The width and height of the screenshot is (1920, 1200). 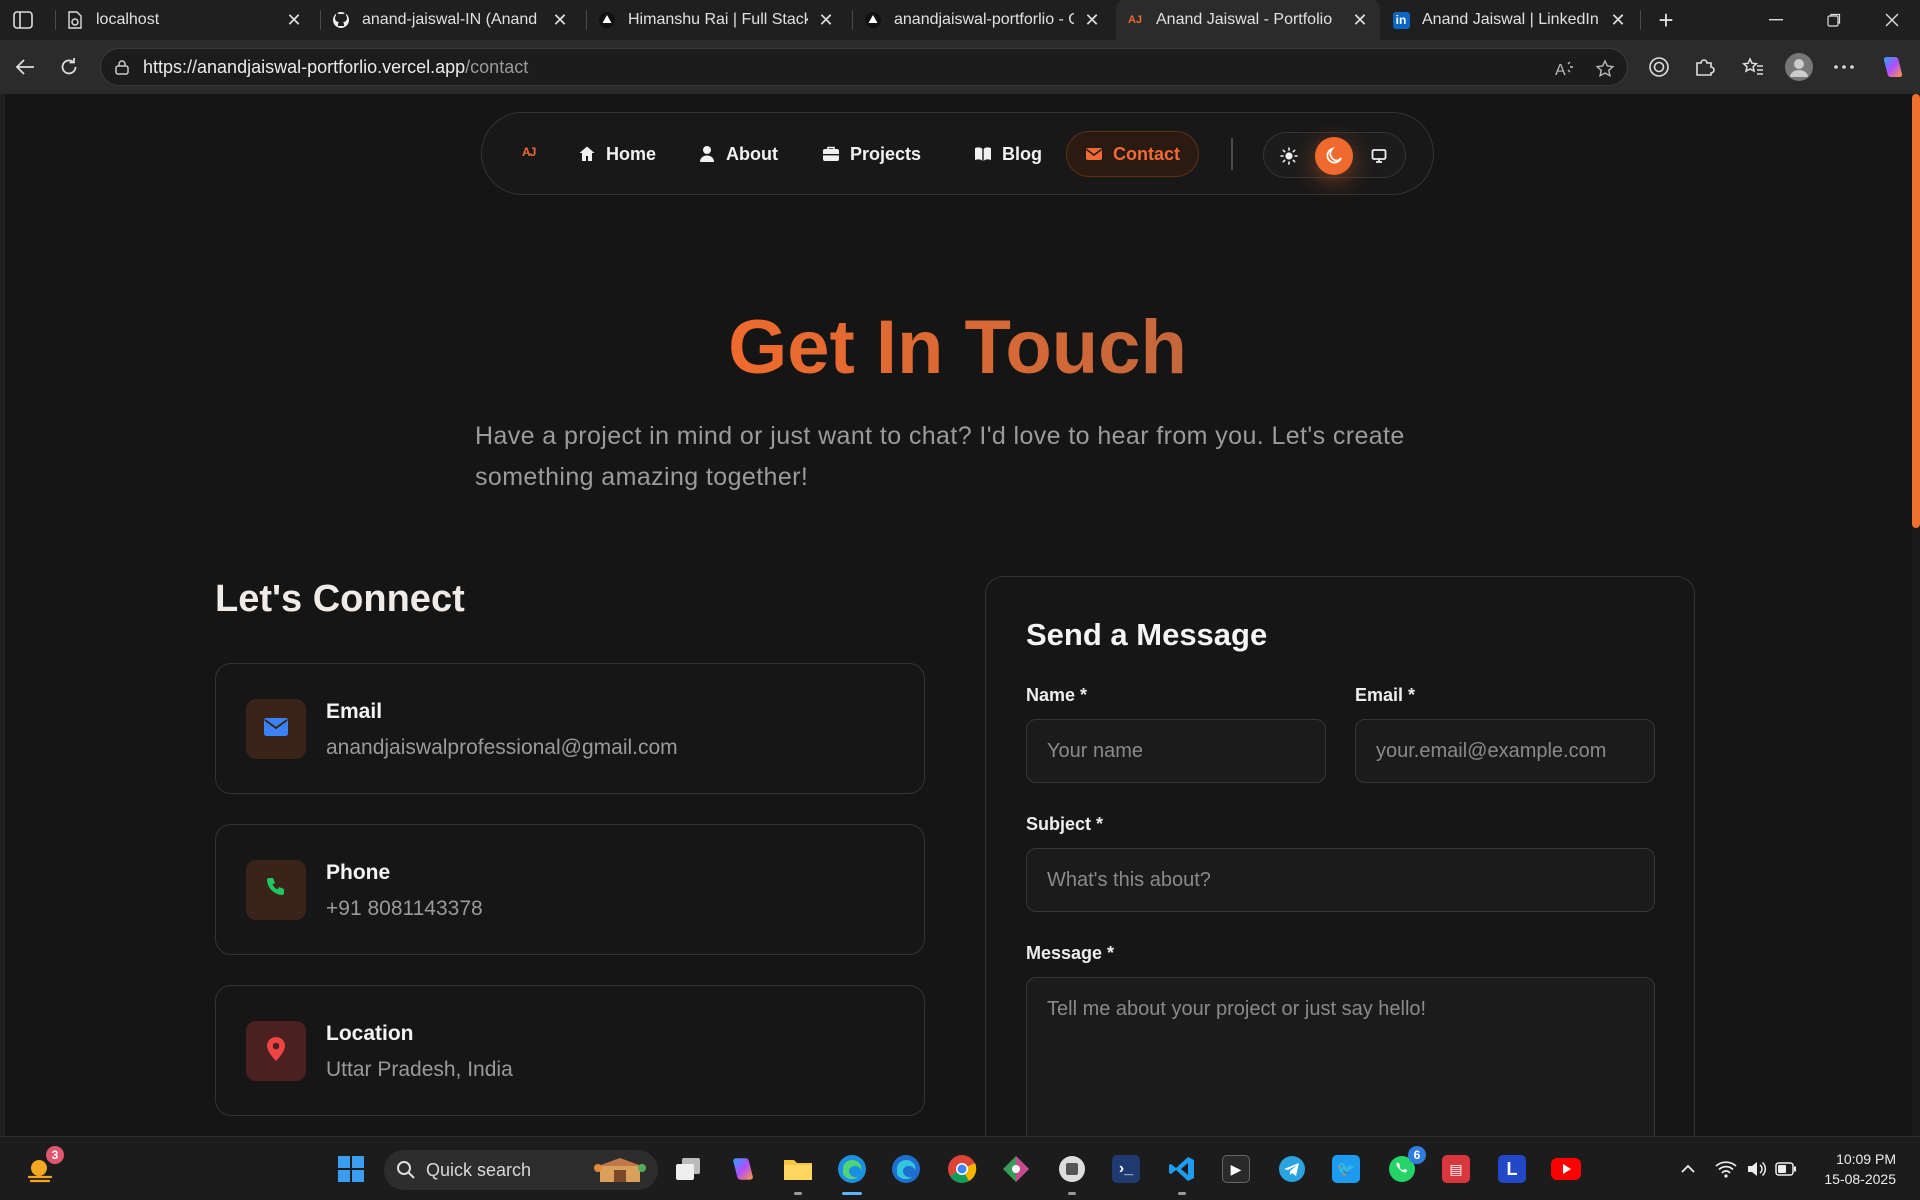 What do you see at coordinates (1892, 67) in the screenshot?
I see `copilot-icon` at bounding box center [1892, 67].